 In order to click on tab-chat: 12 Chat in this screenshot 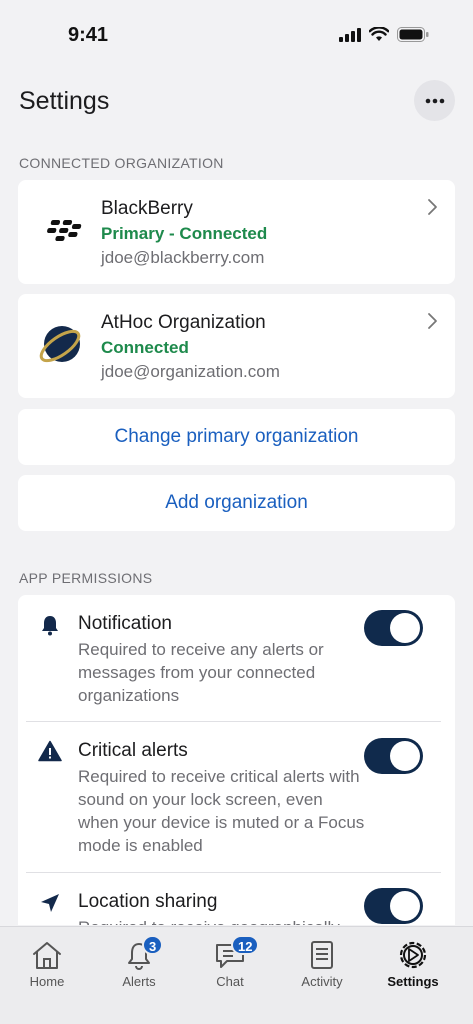, I will do `click(230, 975)`.